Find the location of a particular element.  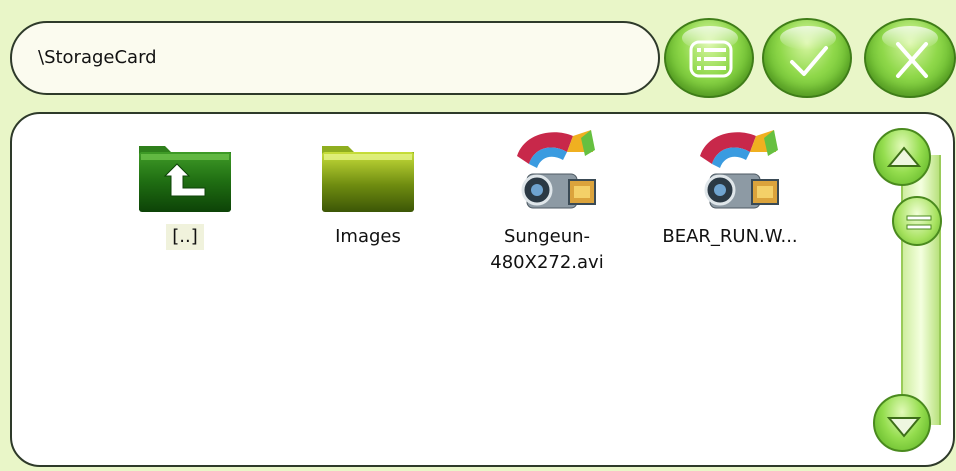

close-icon is located at coordinates (912, 60).